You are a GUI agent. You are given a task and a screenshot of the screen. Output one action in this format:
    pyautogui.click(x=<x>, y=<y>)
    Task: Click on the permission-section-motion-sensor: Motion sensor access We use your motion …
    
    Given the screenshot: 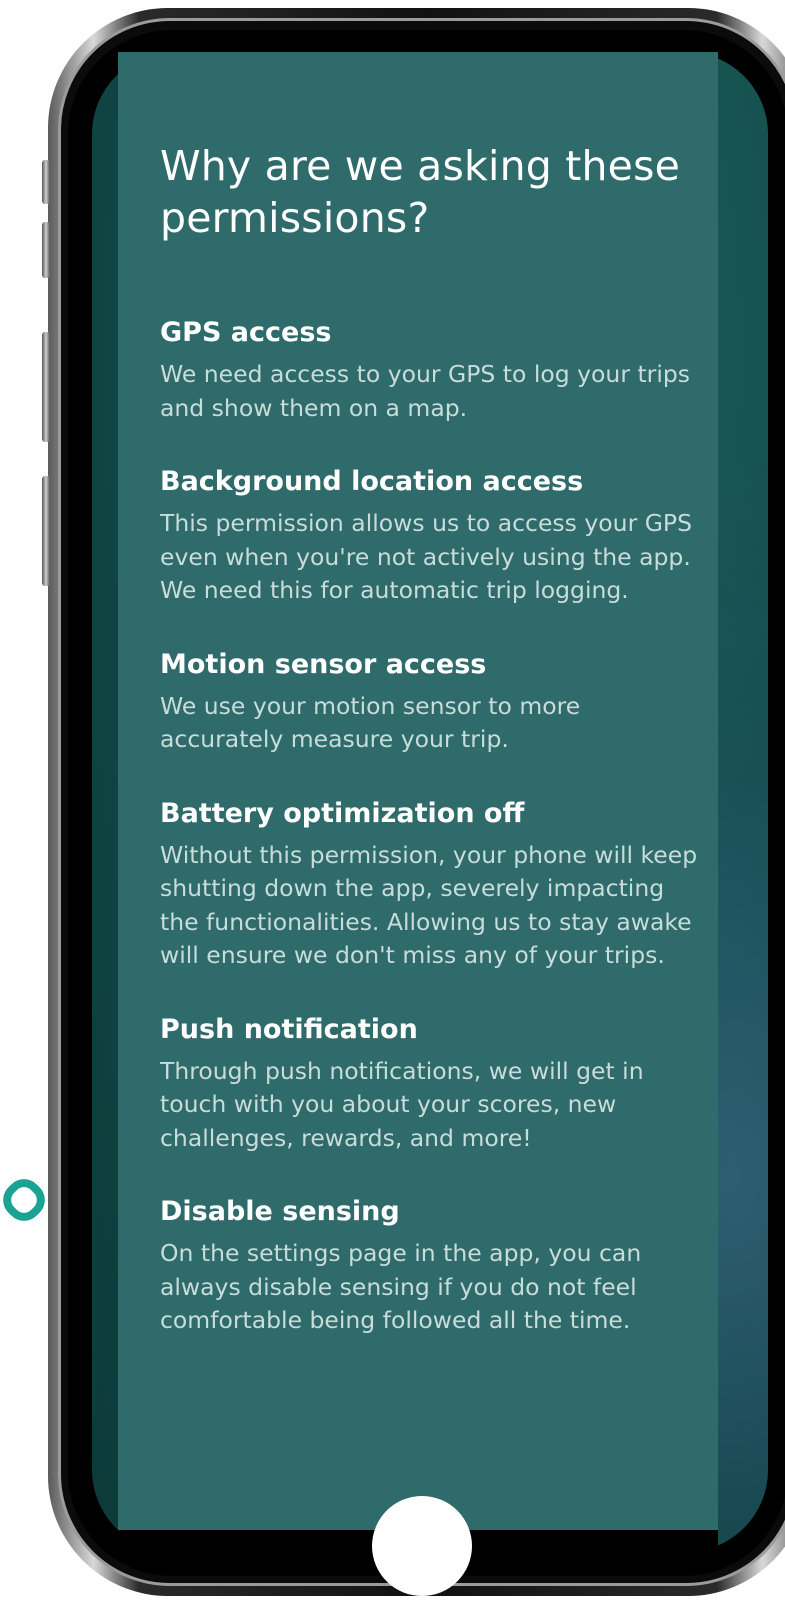 What is the action you would take?
    pyautogui.click(x=430, y=702)
    